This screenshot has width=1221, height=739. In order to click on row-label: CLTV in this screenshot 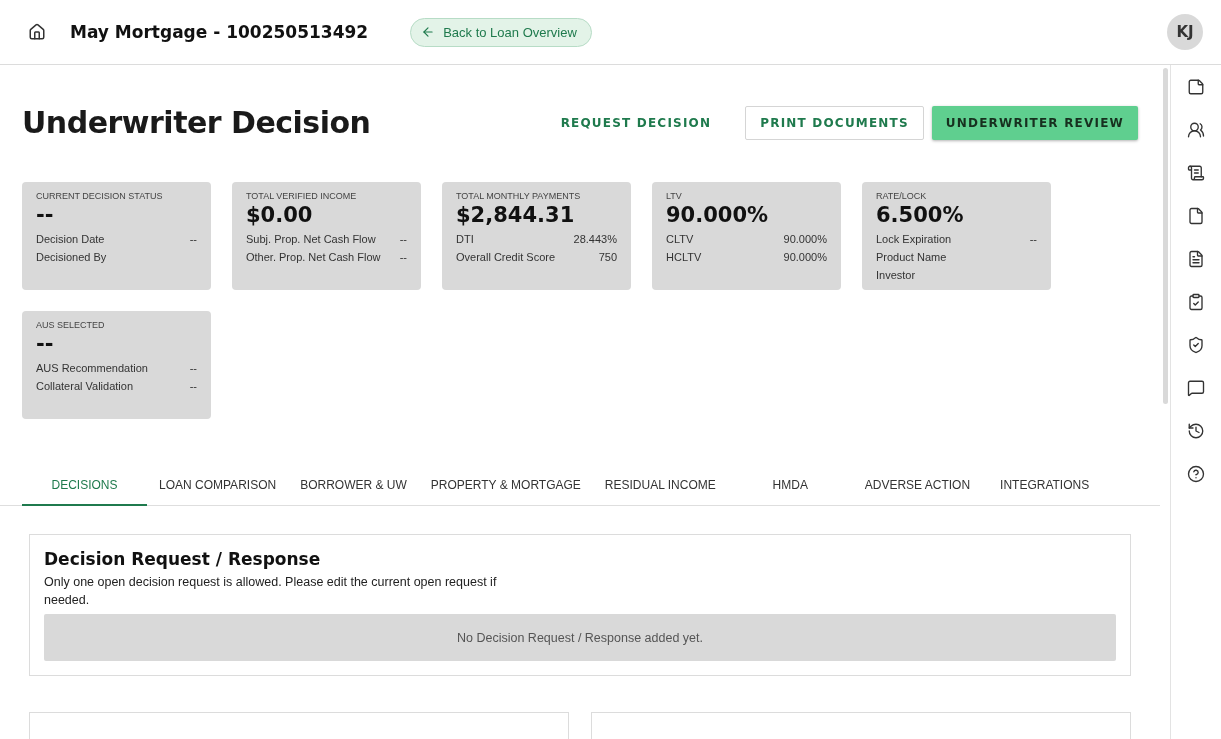, I will do `click(680, 239)`.